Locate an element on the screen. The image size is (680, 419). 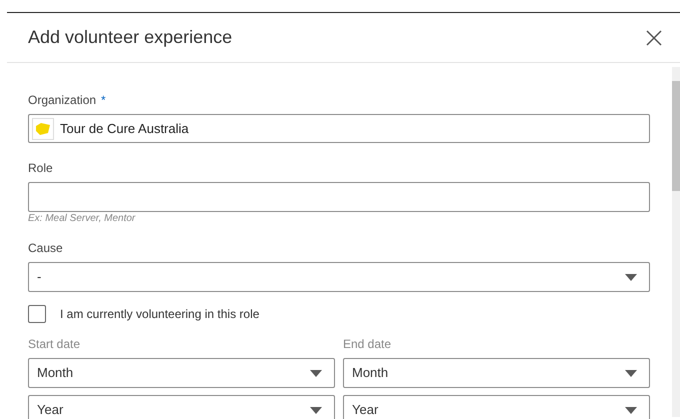
field-label: Organization is located at coordinates (62, 100).